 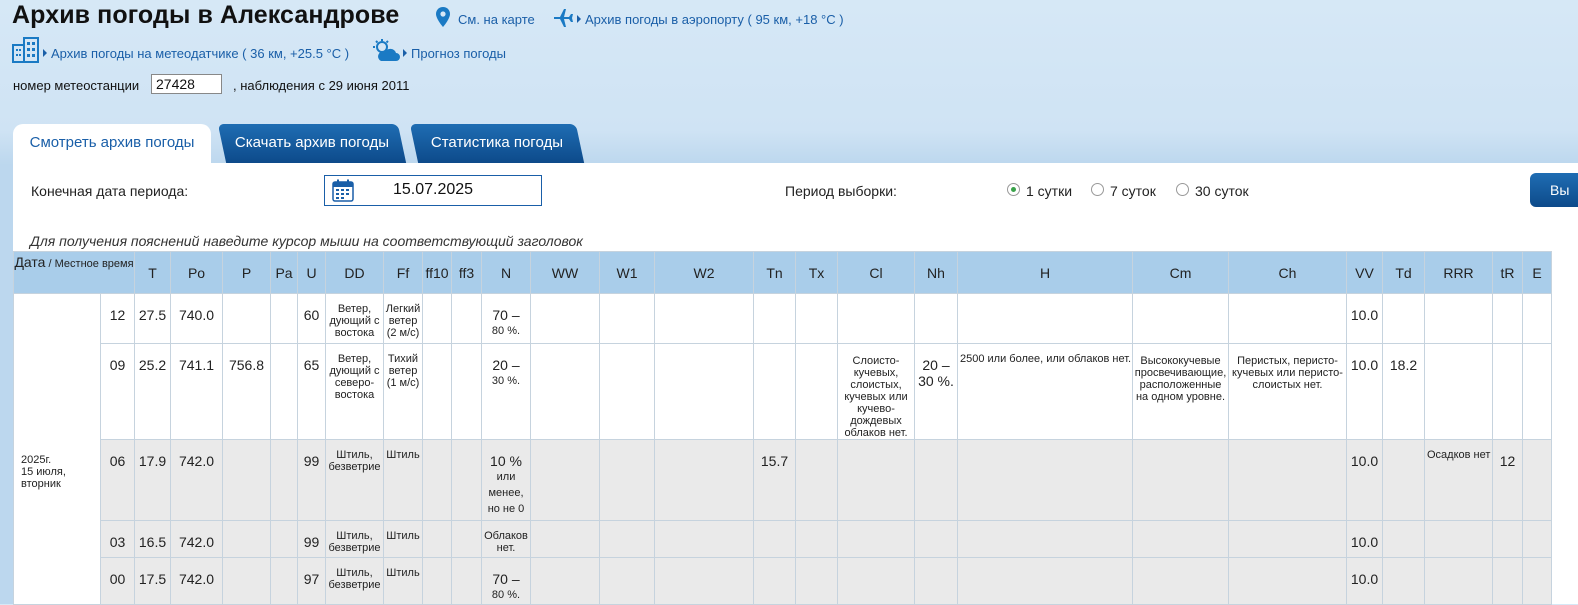 I want to click on col-Tx: Tx, so click(x=816, y=272).